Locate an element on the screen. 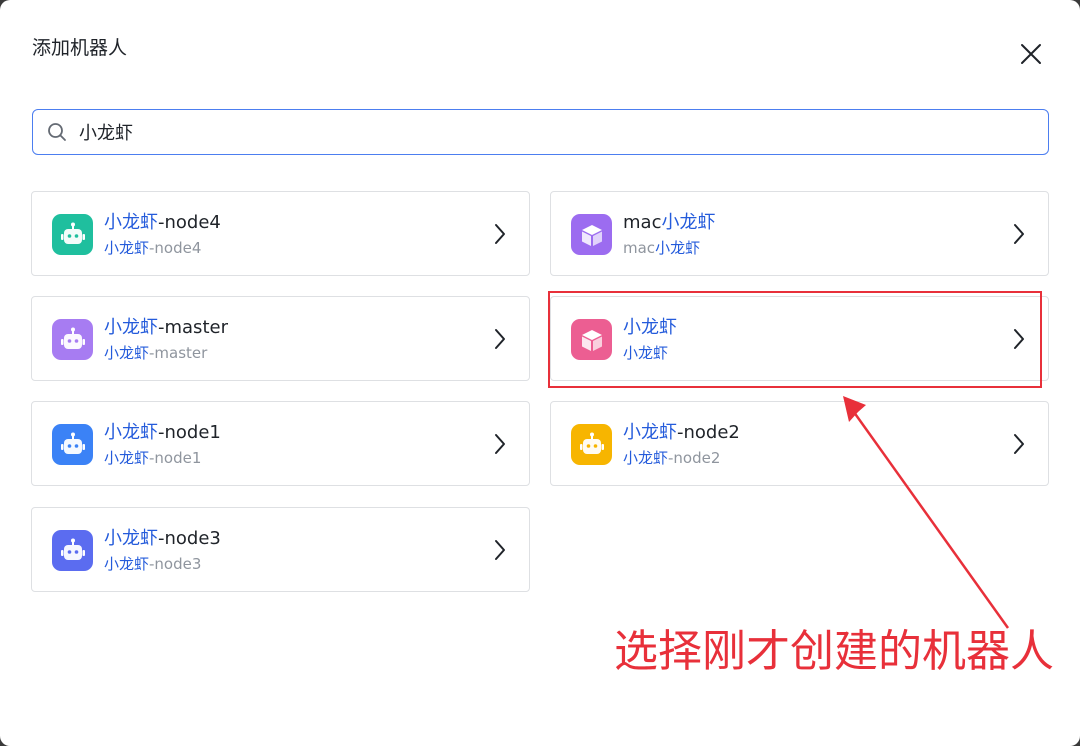 This screenshot has height=746, width=1080. robot-card-node1: 小龙虾-node1 小龙虾-node1 is located at coordinates (280, 443).